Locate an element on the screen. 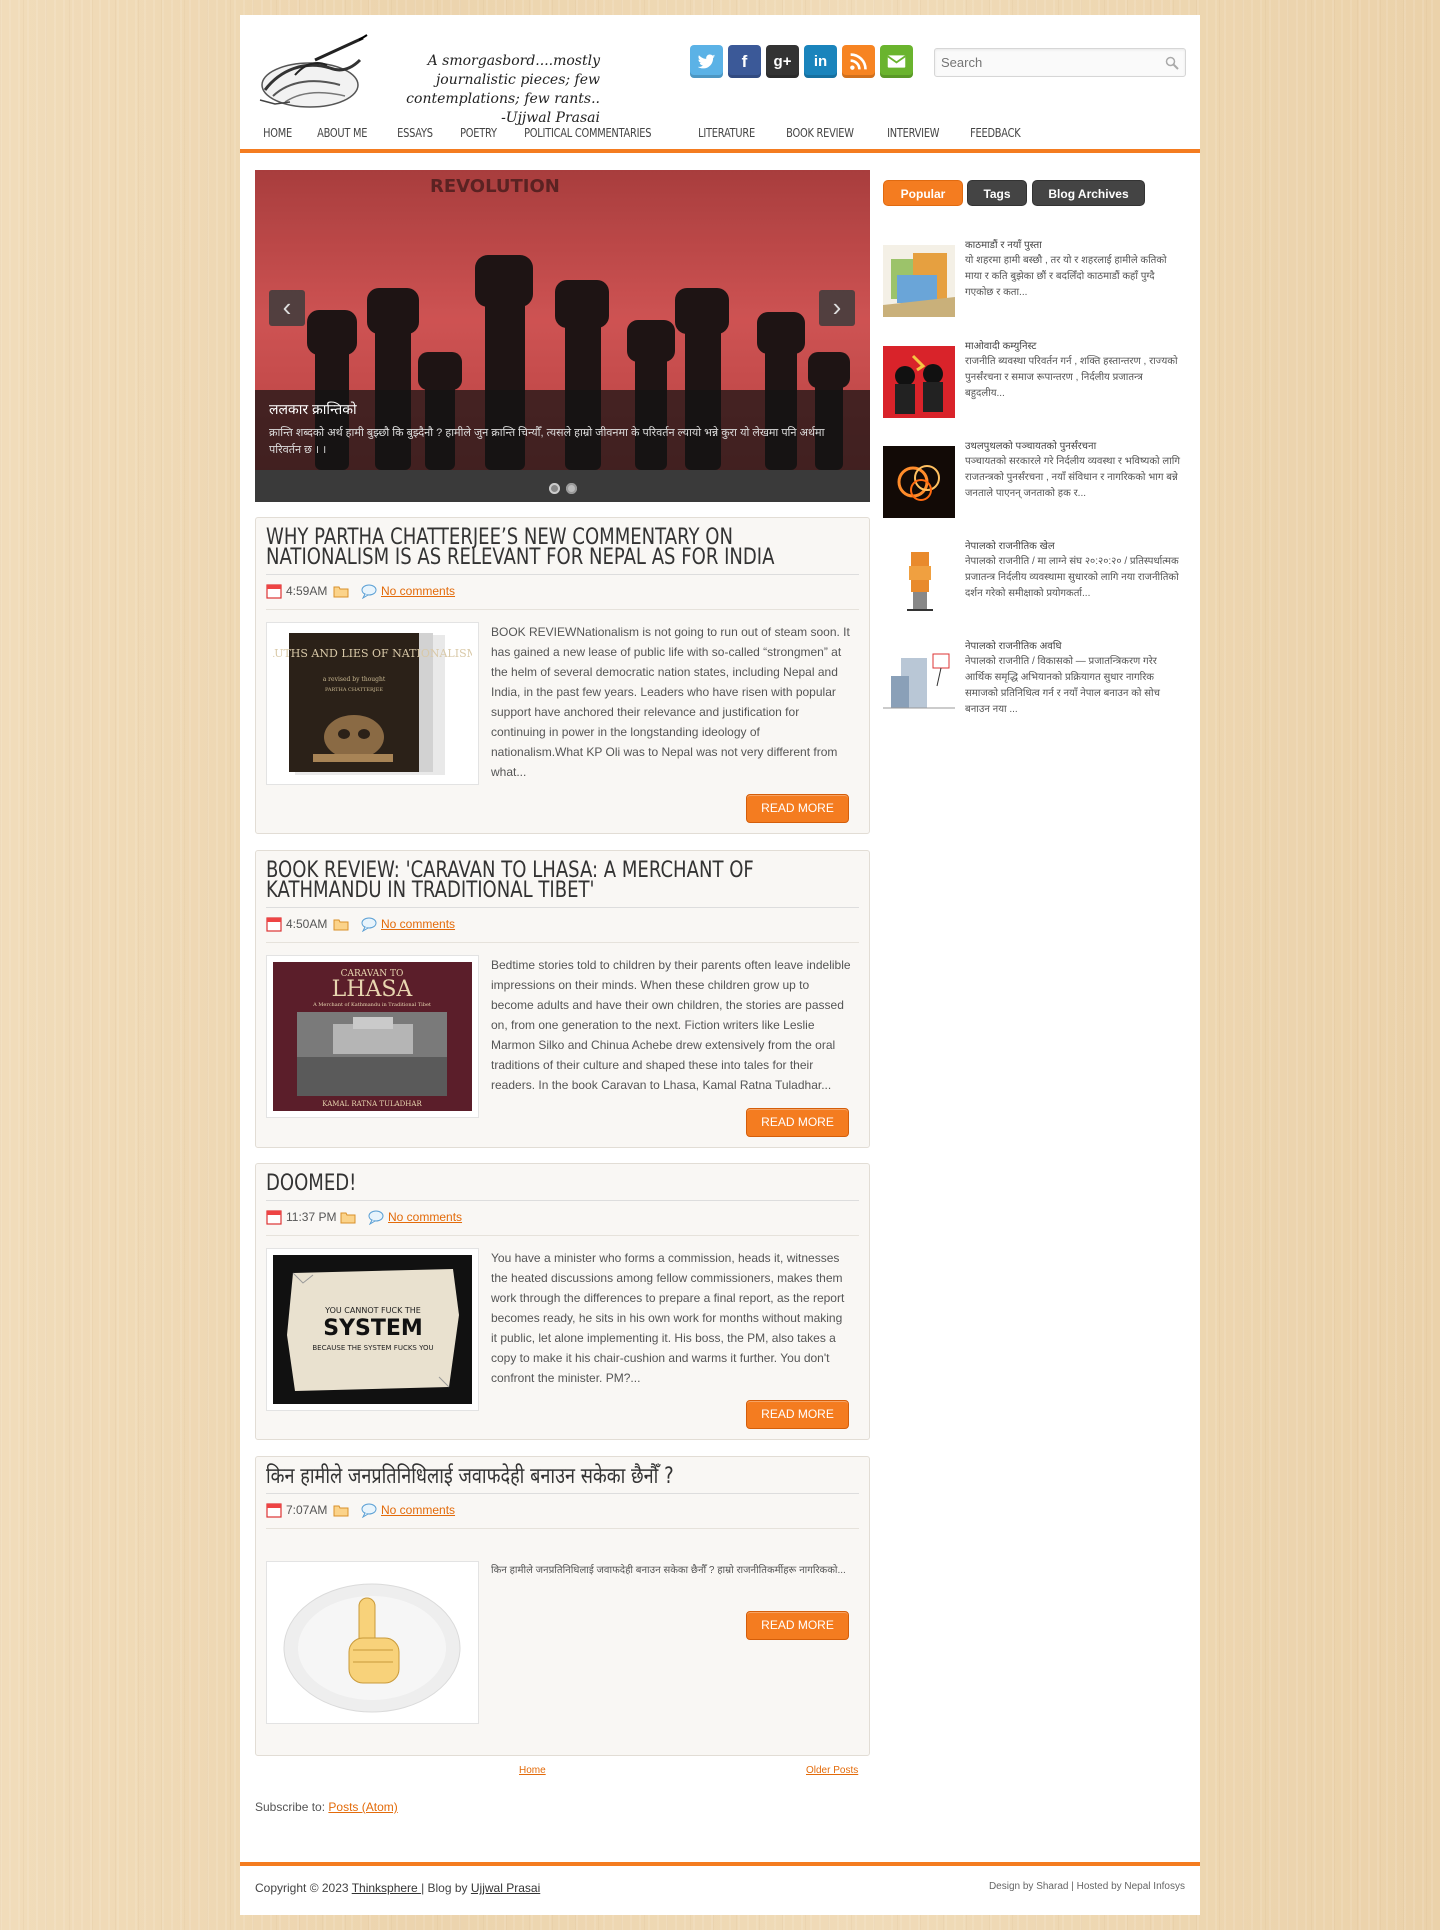 The height and width of the screenshot is (1930, 1440). post-title: Doomed! is located at coordinates (563, 1186).